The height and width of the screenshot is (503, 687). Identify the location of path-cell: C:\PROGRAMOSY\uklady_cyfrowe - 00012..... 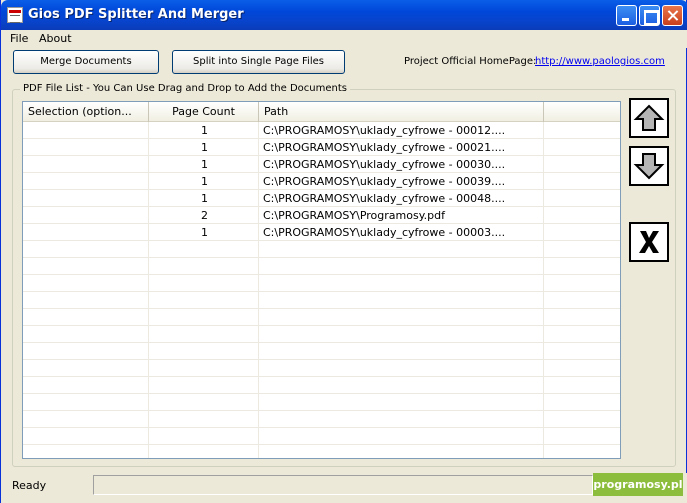
(384, 130).